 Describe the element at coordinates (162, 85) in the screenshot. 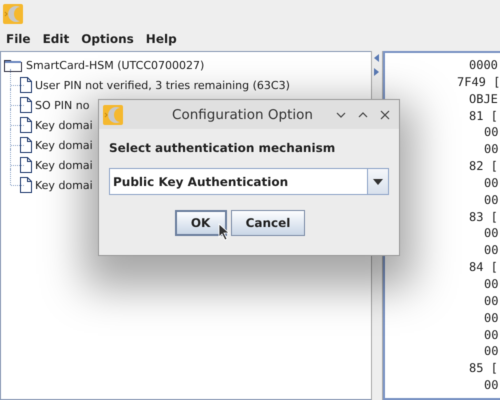

I see `tree-item: User PIN not verified, 3 tries remaining (63C3)` at that location.